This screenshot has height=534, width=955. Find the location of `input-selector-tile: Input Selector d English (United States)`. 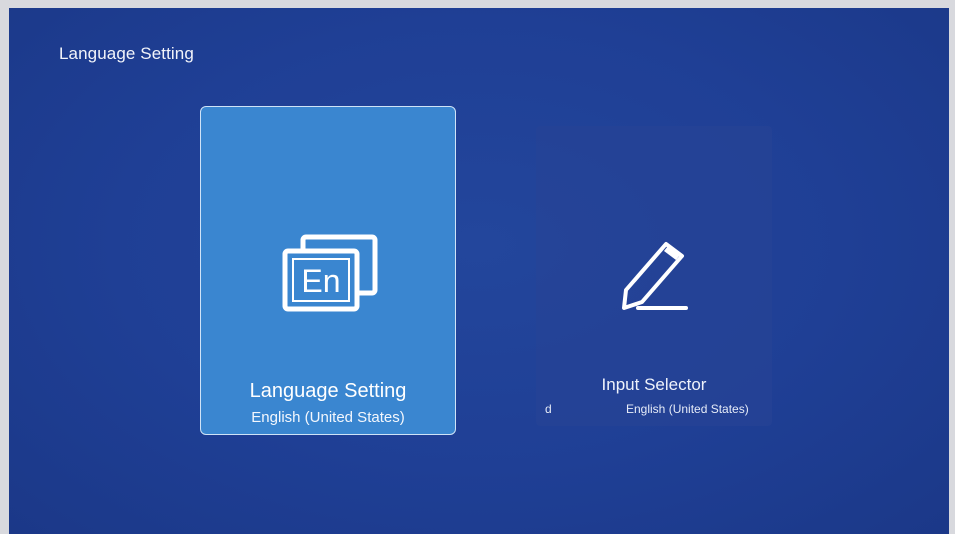

input-selector-tile: Input Selector d English (United States) is located at coordinates (654, 276).